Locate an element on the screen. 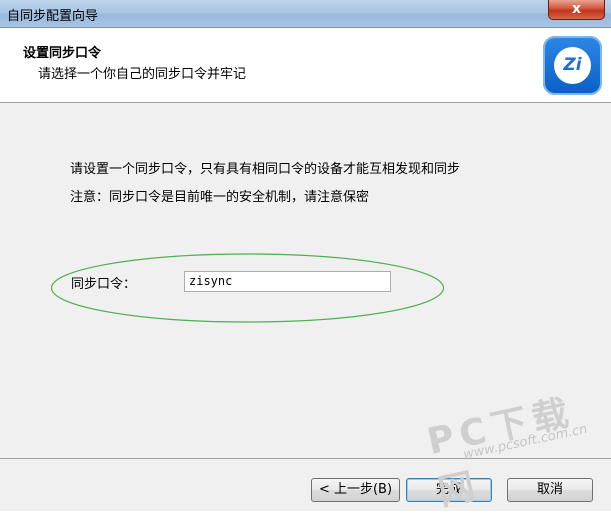 This screenshot has width=611, height=516. instruction-text: 请设置一个同步口令，只有具有相同口令的设备才能互相发现和同步 is located at coordinates (265, 169).